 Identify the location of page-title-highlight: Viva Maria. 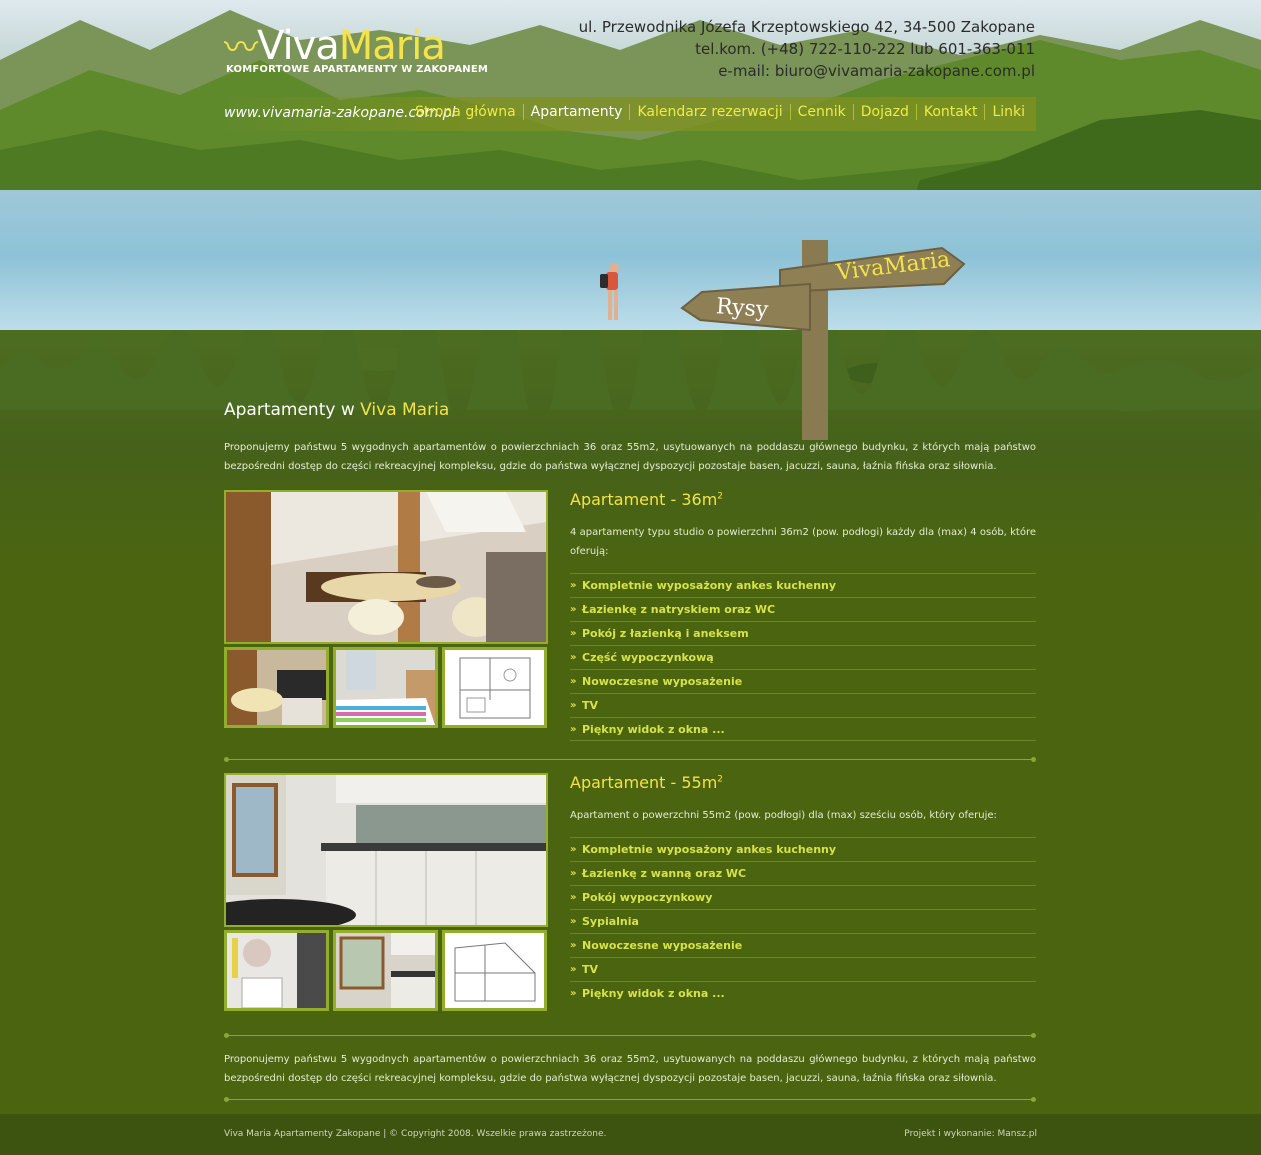
(405, 410).